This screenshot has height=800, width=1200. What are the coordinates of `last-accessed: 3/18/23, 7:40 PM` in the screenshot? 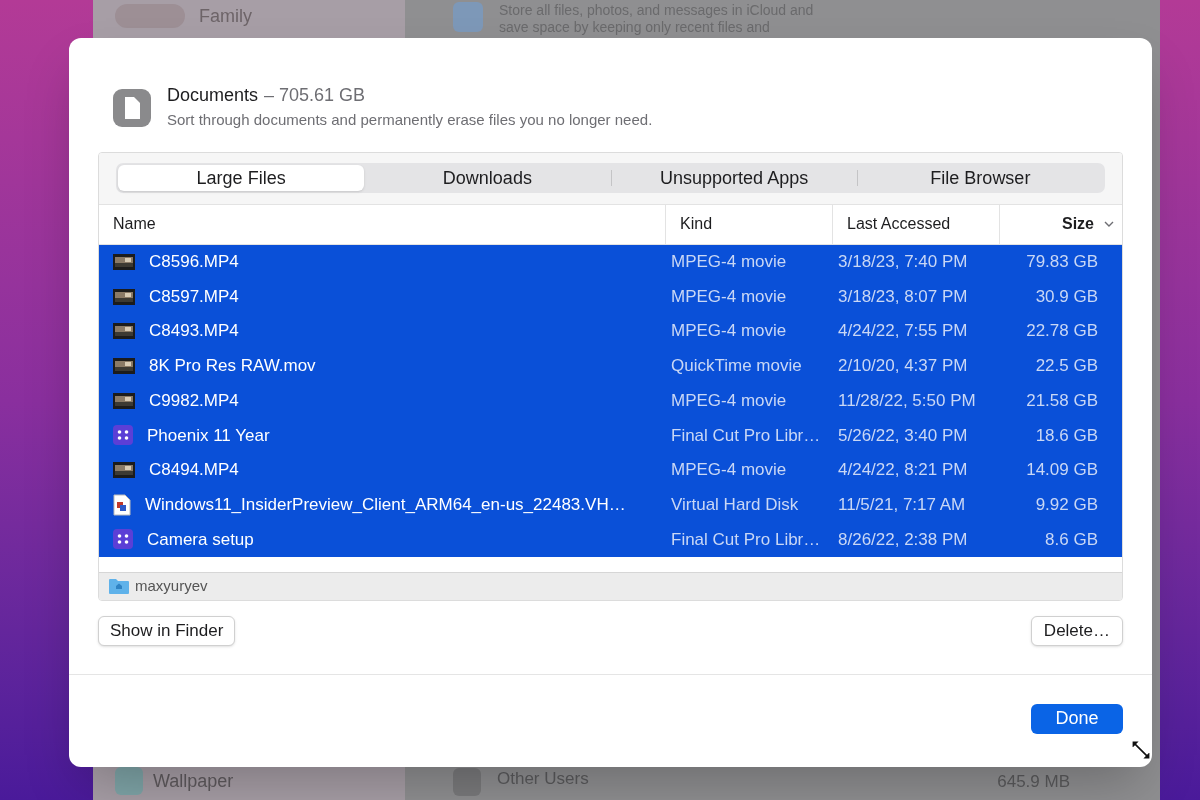 It's located at (903, 262).